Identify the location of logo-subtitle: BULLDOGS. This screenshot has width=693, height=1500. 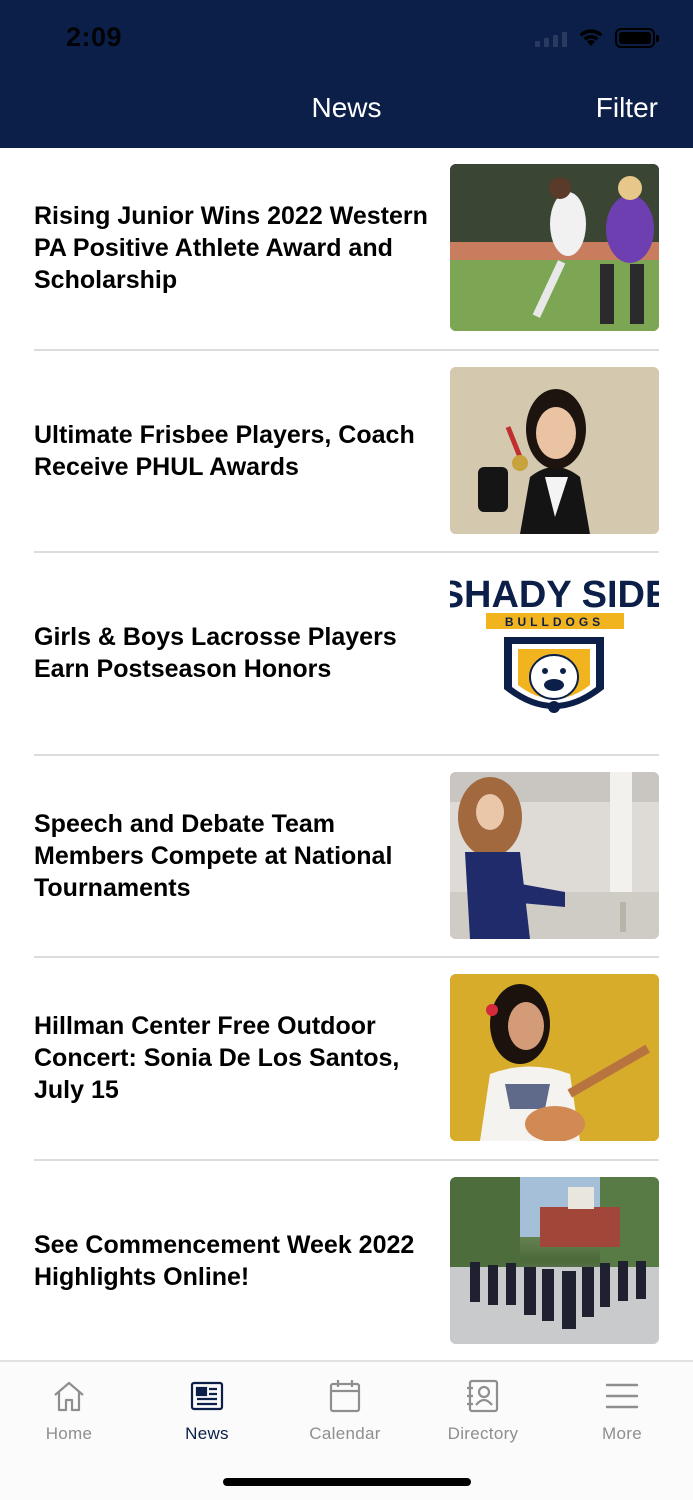
(554, 622).